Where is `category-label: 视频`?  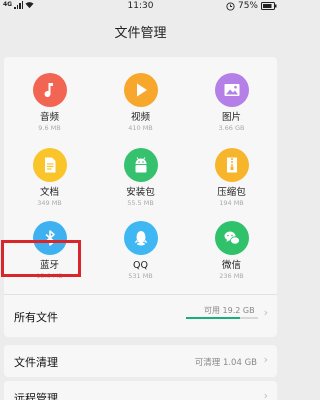
category-label: 视频 is located at coordinates (140, 117).